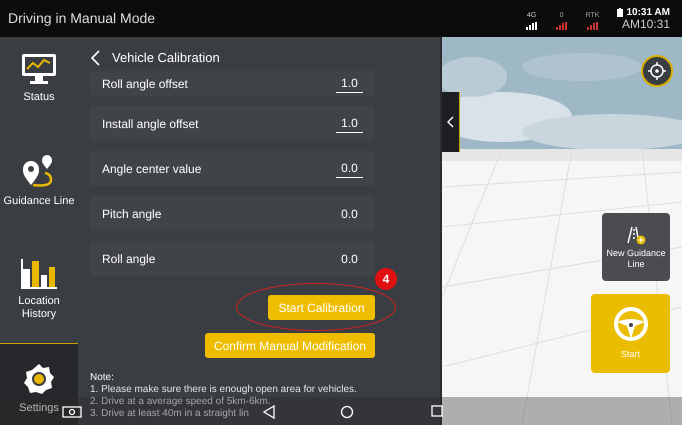  I want to click on screenshot-icon, so click(72, 412).